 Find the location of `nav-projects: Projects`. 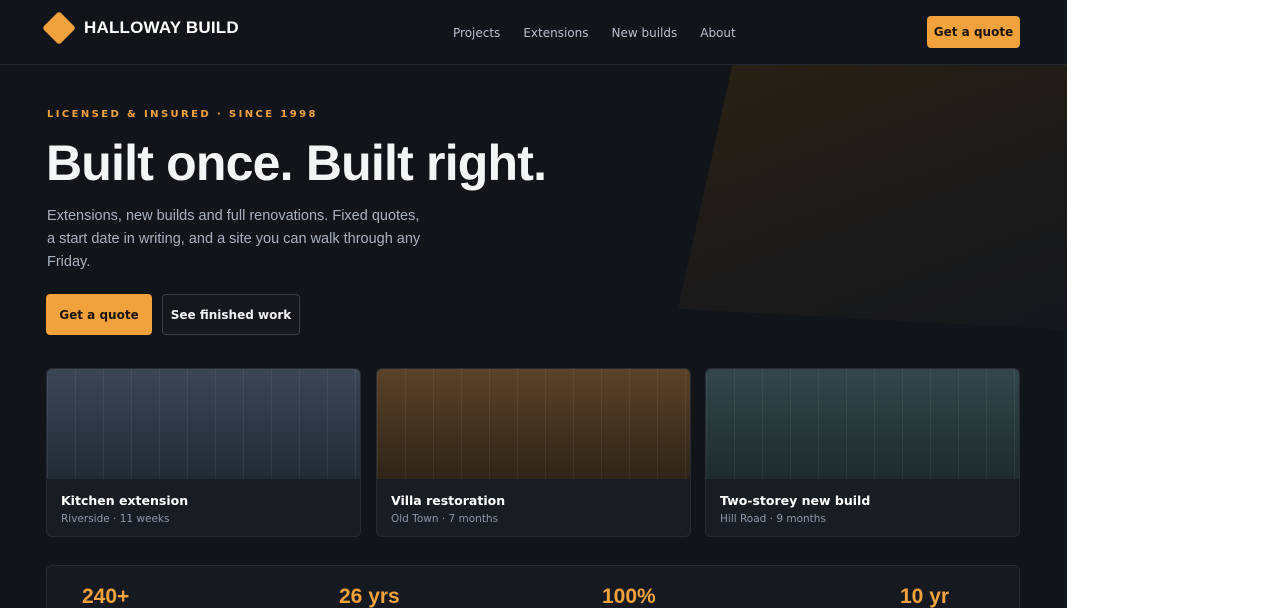

nav-projects: Projects is located at coordinates (476, 33).